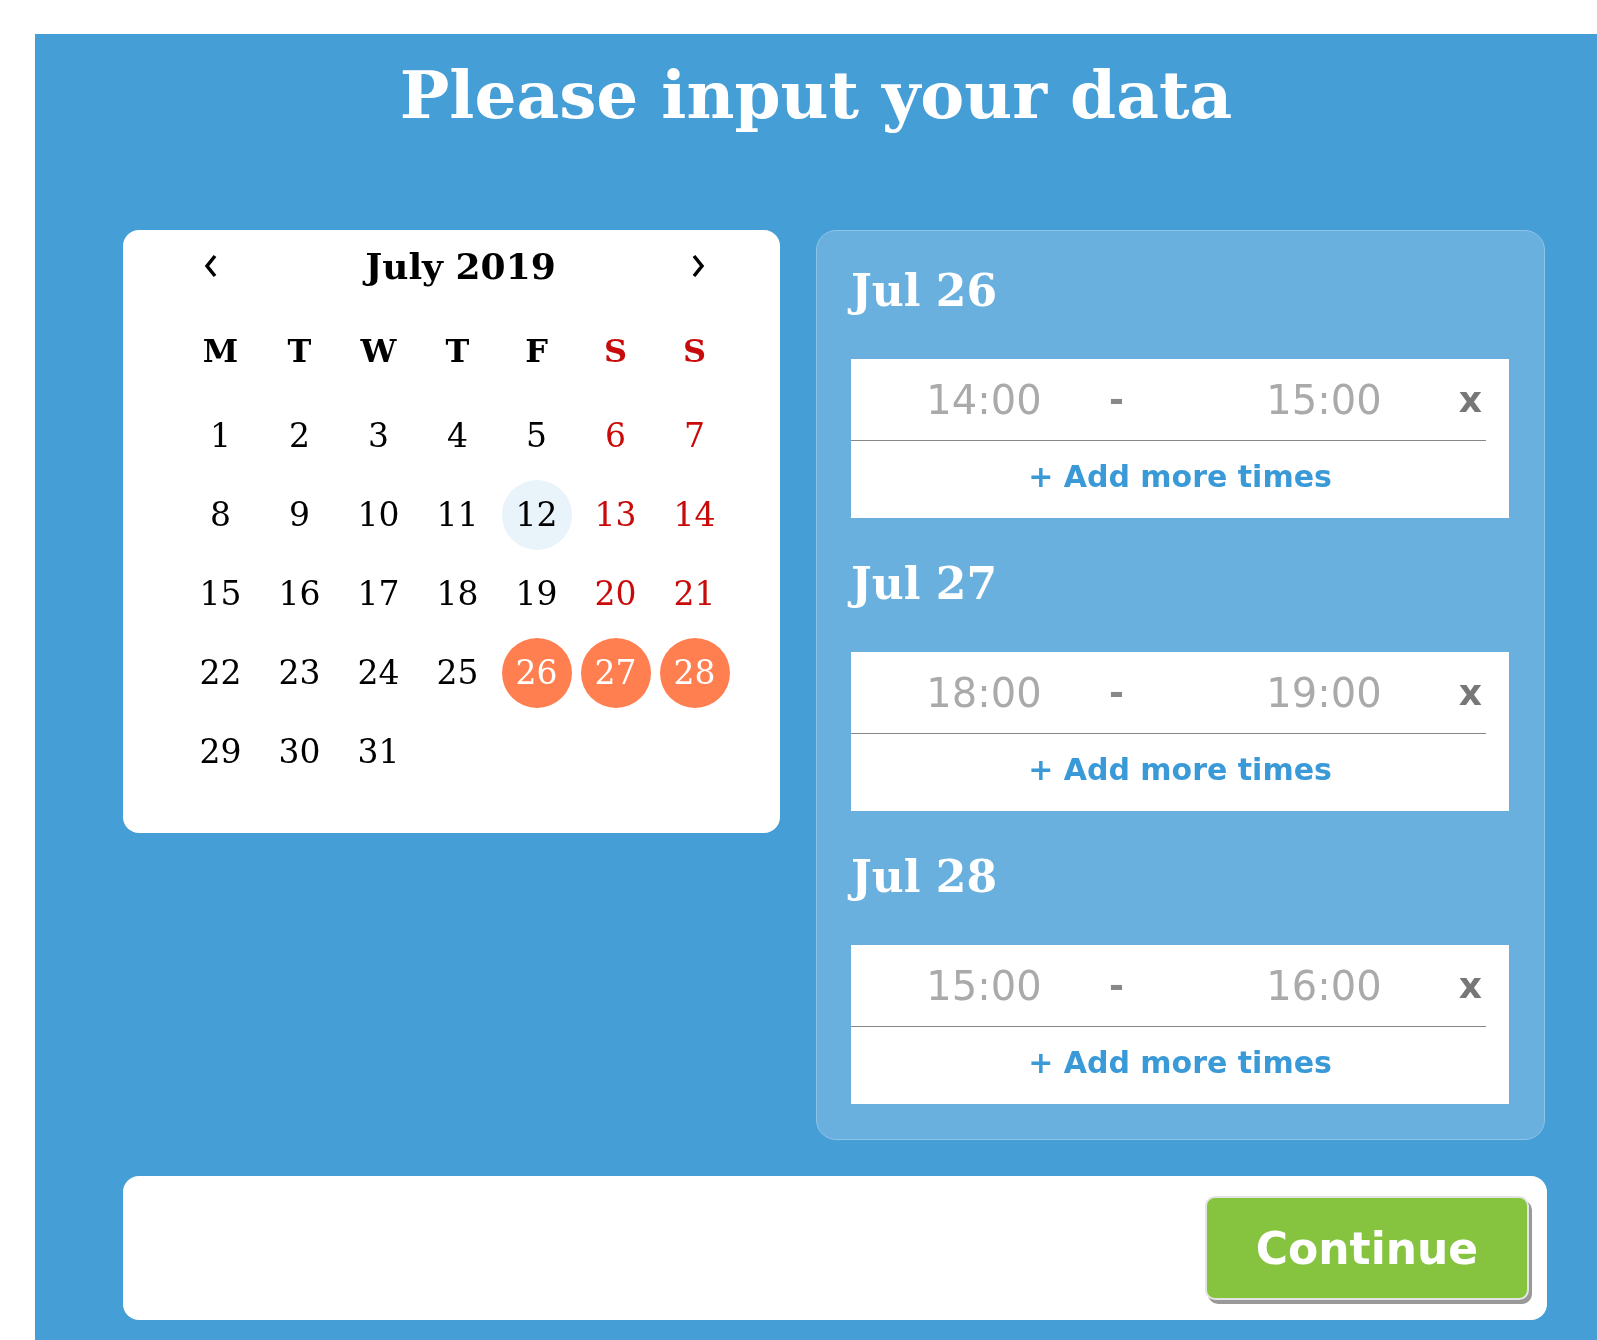 This screenshot has height=1340, width=1597. What do you see at coordinates (457, 435) in the screenshot?
I see `calendar-day: 4` at bounding box center [457, 435].